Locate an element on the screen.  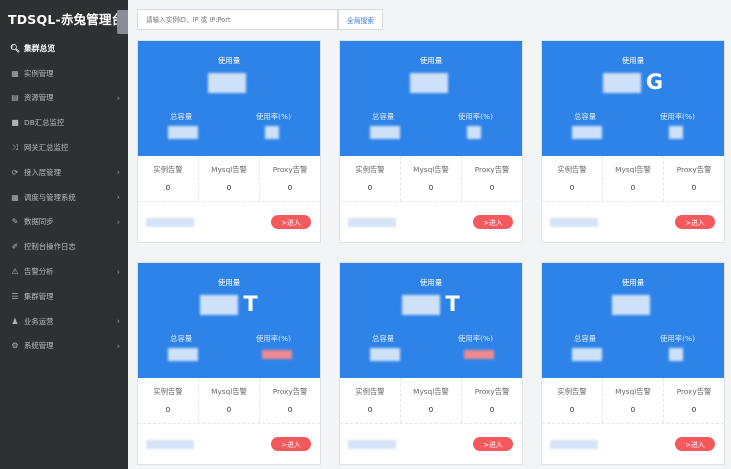
apps-icon: ▦ is located at coordinates (15, 197).